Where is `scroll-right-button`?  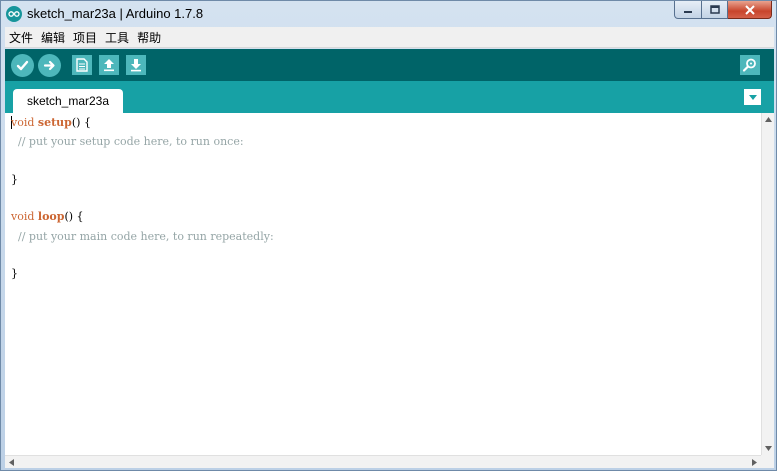
scroll-right-button is located at coordinates (754, 462).